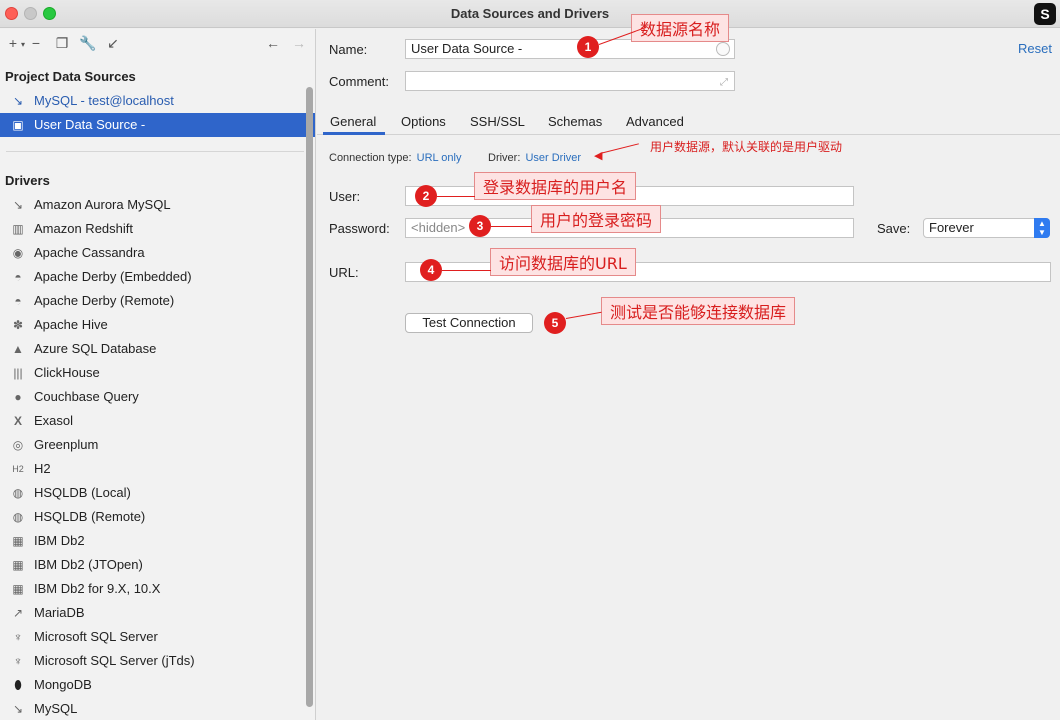 This screenshot has height=720, width=1060. What do you see at coordinates (157, 565) in the screenshot?
I see `driver-item: ▦ IBM Db2 (JTOpen)` at bounding box center [157, 565].